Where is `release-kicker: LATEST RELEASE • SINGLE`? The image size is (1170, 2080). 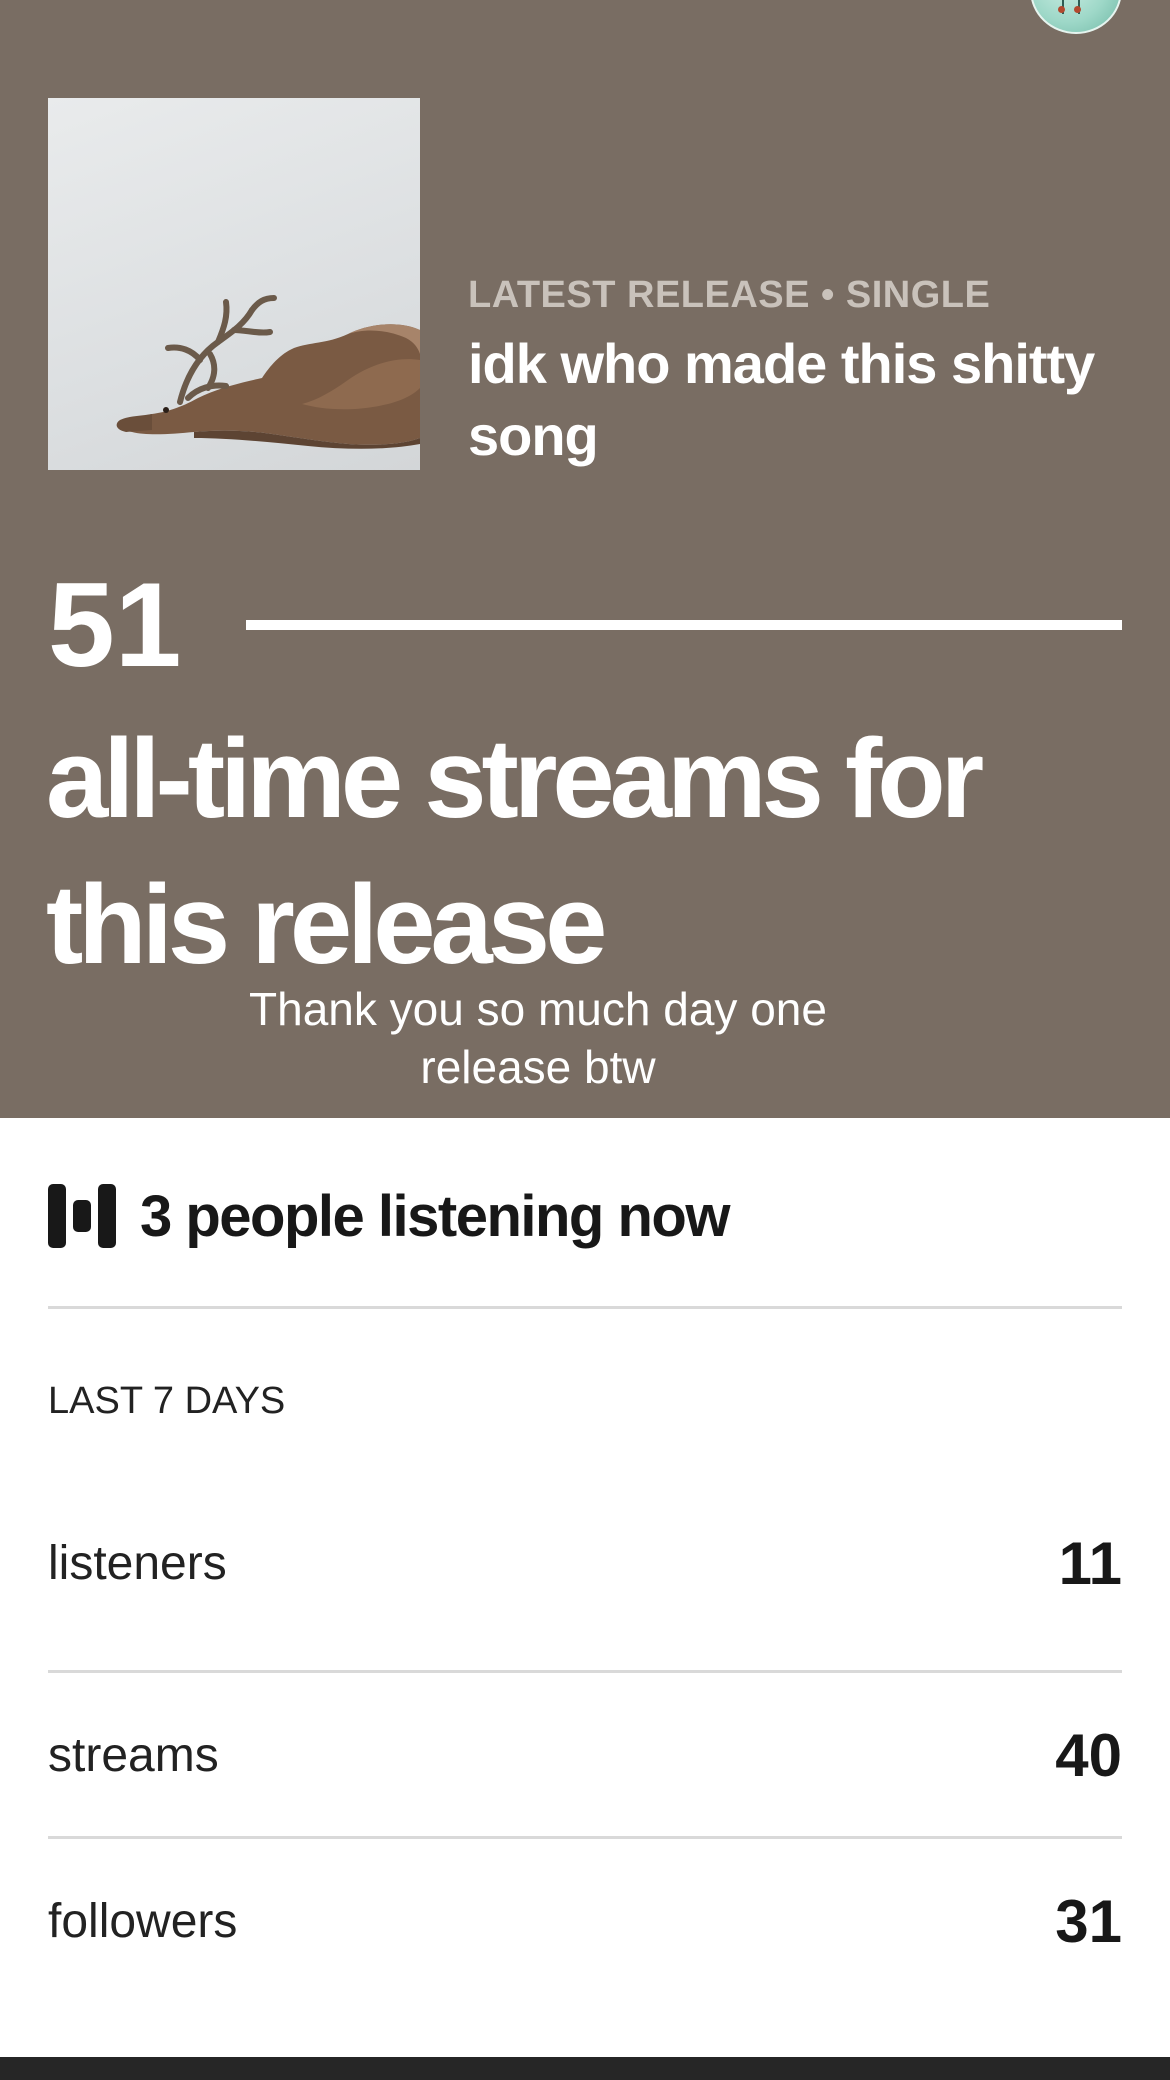 release-kicker: LATEST RELEASE • SINGLE is located at coordinates (729, 295).